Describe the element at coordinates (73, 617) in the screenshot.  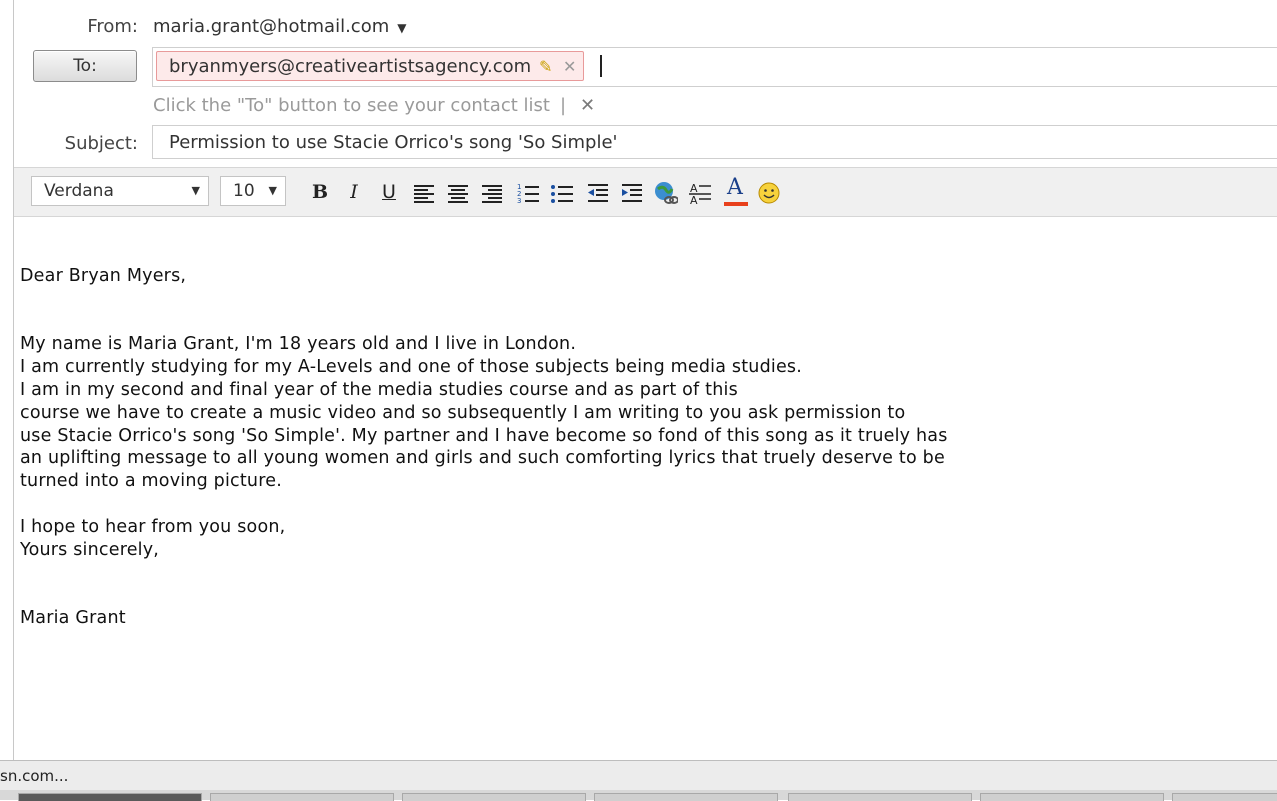
I see `signature: Maria Grant` at that location.